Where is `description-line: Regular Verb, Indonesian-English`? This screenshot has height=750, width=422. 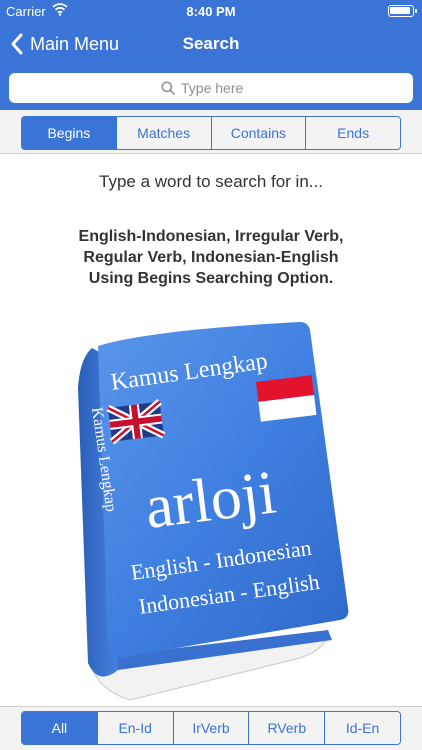
description-line: Regular Verb, Indonesian-English is located at coordinates (211, 257).